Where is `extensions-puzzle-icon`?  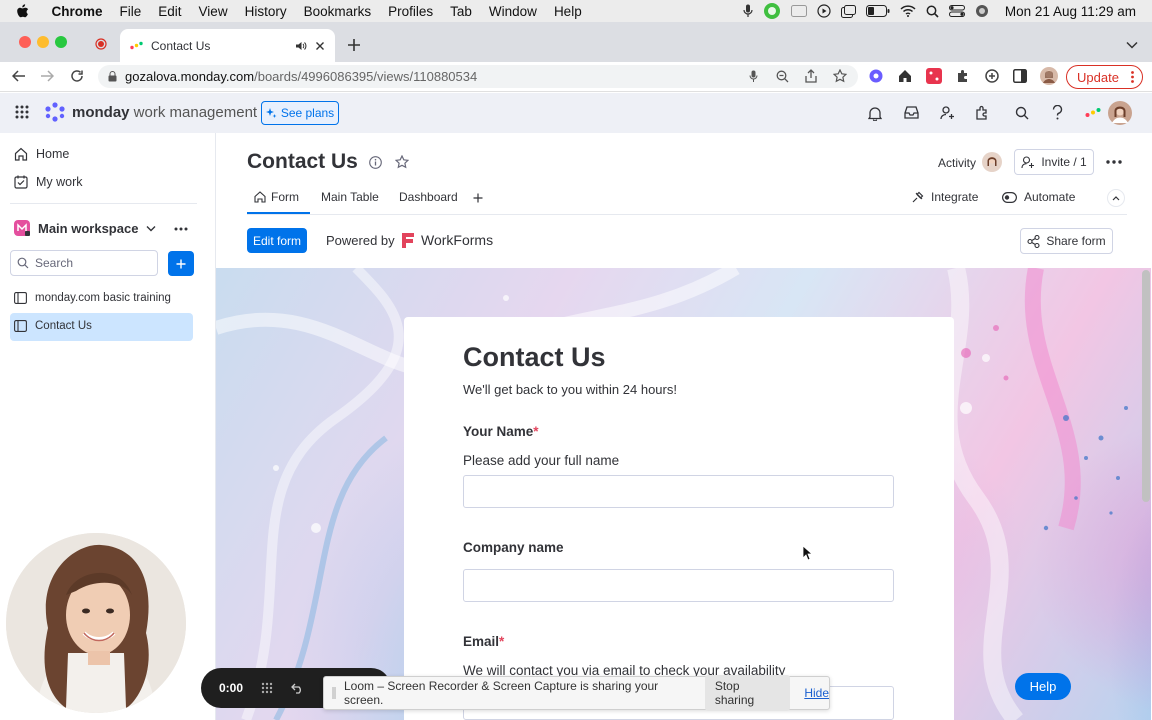
extensions-puzzle-icon is located at coordinates (963, 76).